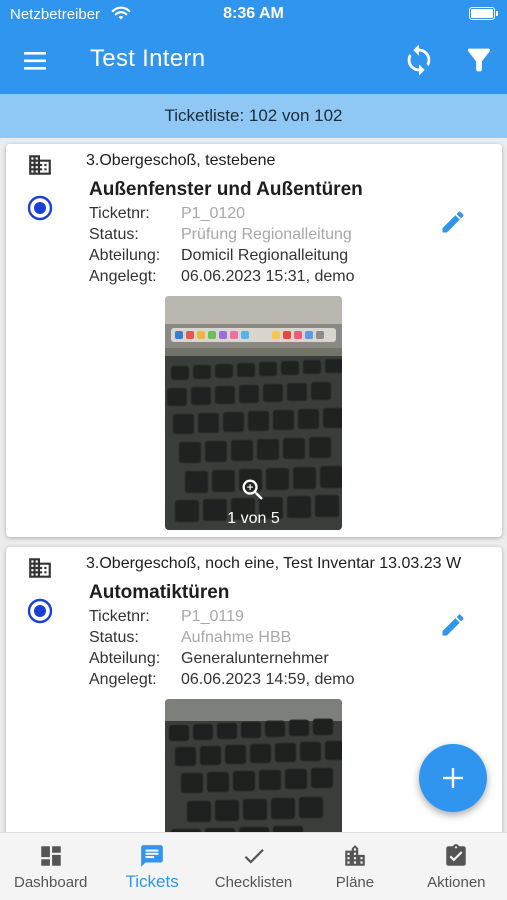 This screenshot has height=900, width=507. I want to click on ticket-title: Automatiktüren, so click(159, 592).